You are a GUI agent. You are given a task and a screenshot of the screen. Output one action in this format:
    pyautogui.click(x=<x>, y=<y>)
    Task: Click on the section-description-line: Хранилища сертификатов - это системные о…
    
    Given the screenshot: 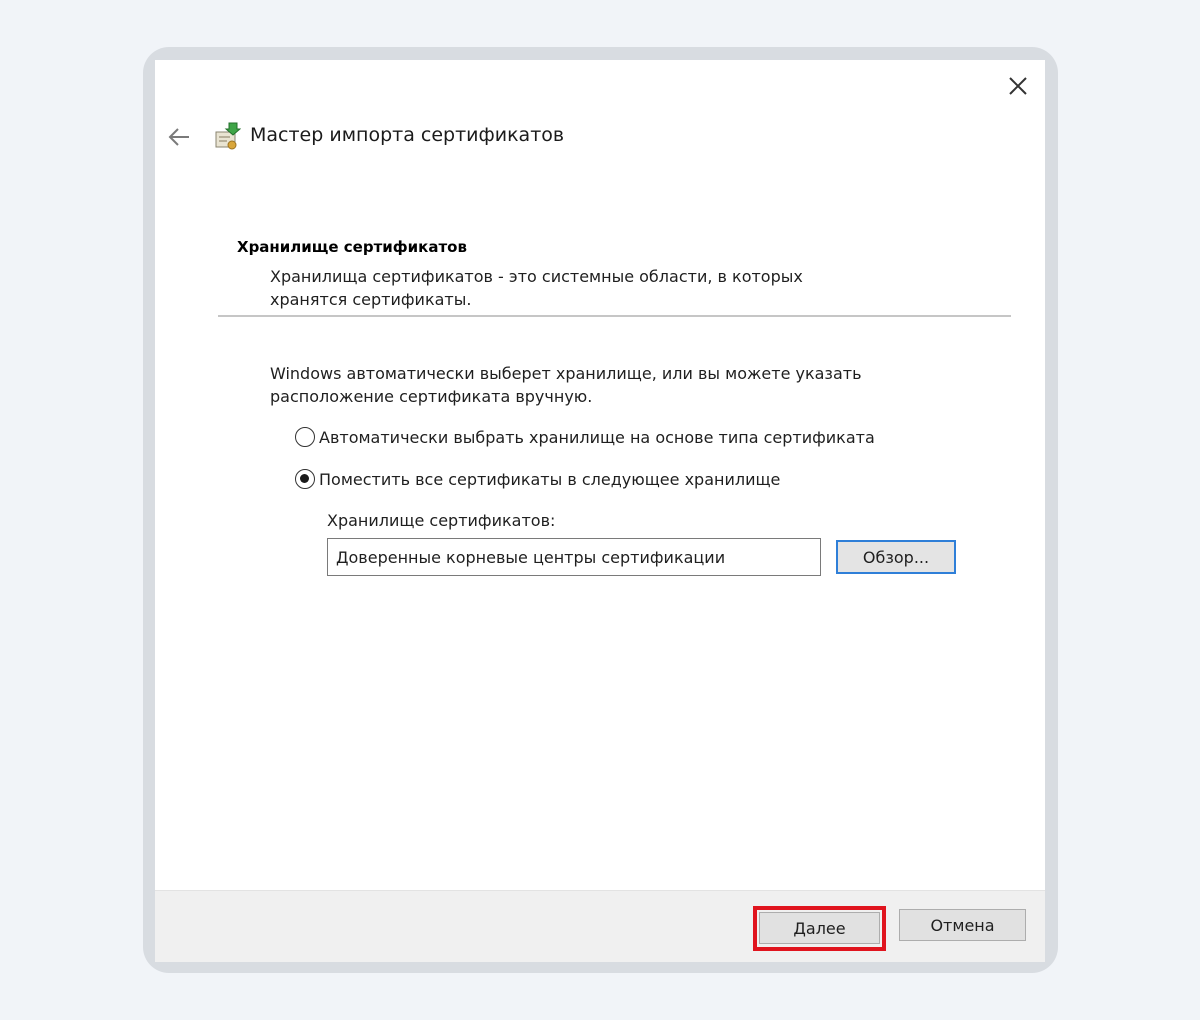 What is the action you would take?
    pyautogui.click(x=536, y=276)
    